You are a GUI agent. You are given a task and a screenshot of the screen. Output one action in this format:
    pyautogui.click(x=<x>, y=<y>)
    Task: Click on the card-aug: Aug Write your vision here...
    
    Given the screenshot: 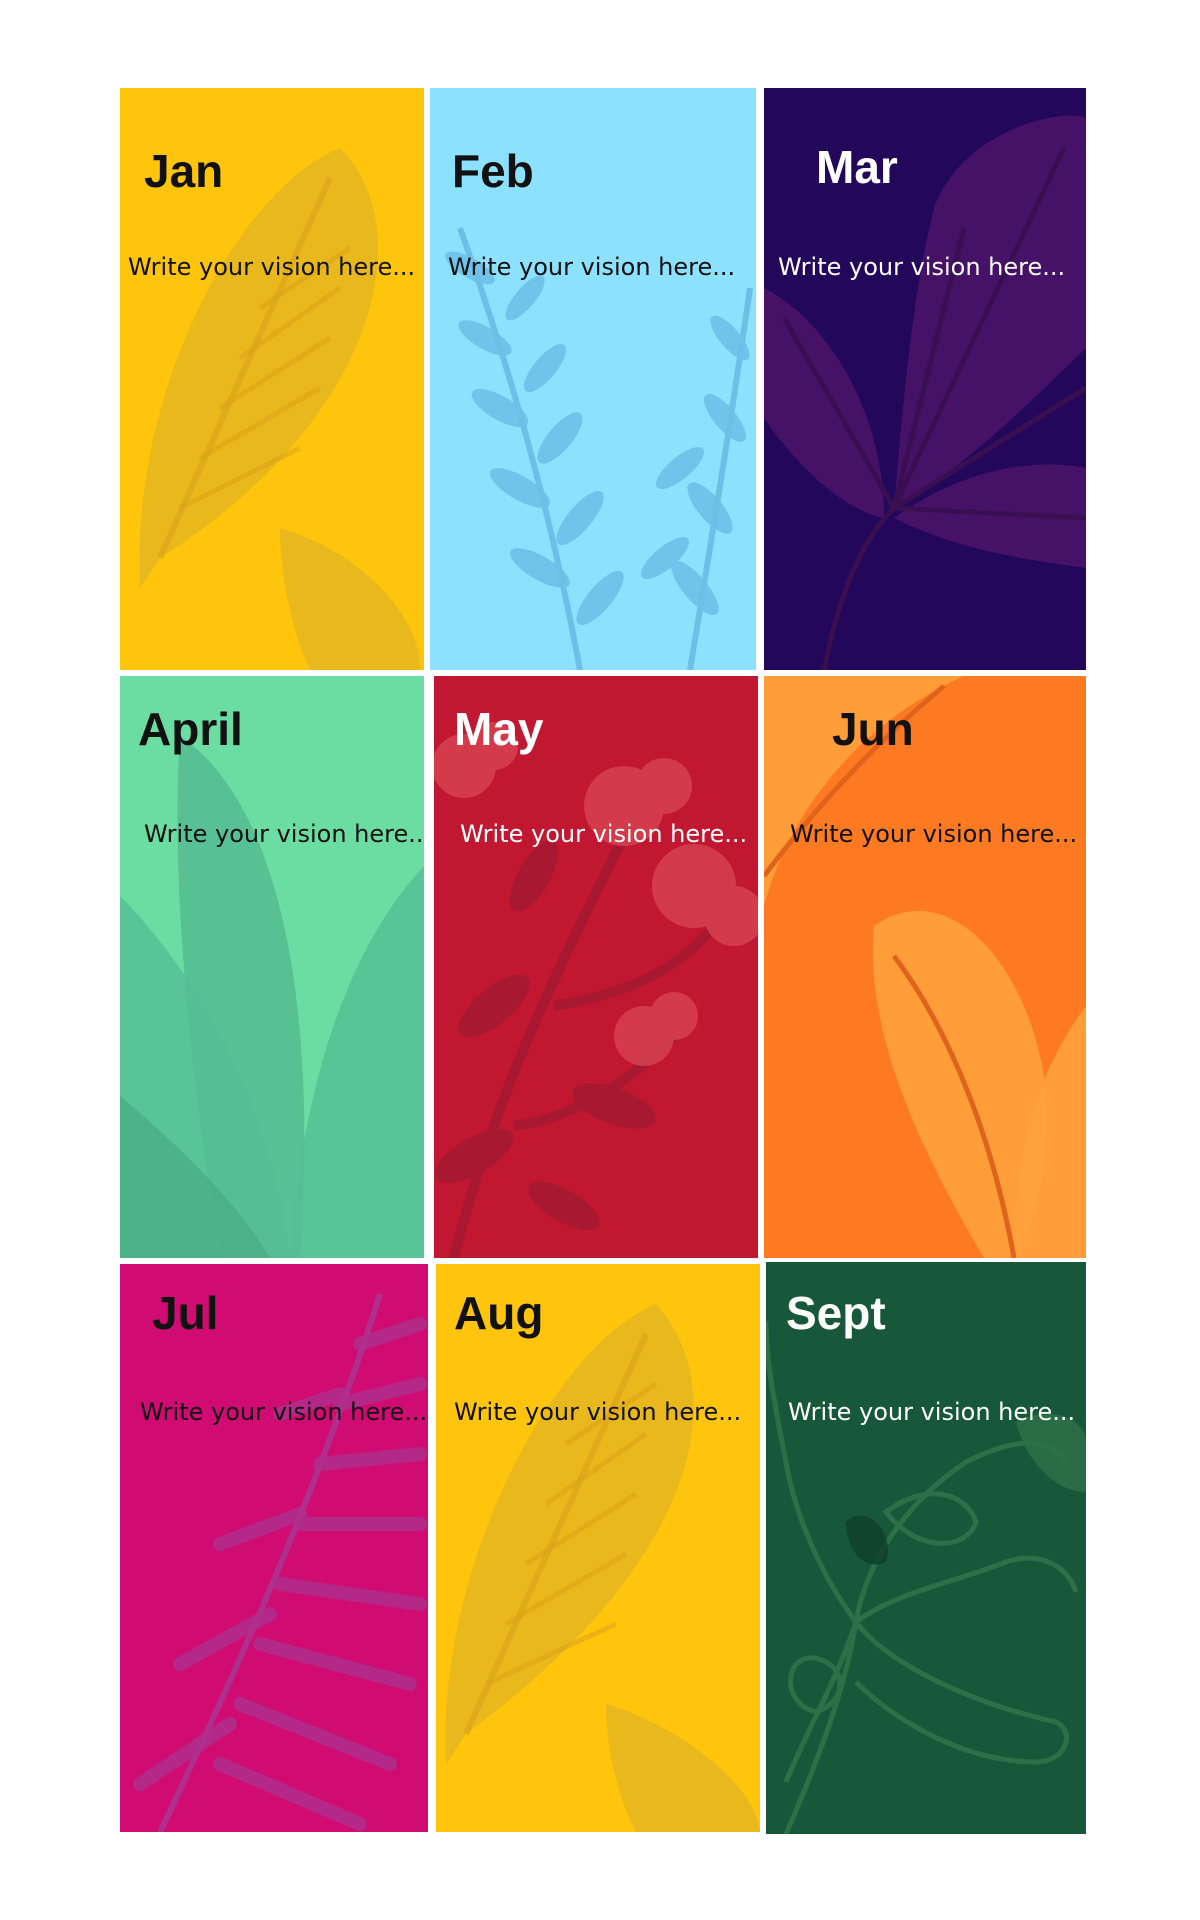 What is the action you would take?
    pyautogui.click(x=598, y=1548)
    